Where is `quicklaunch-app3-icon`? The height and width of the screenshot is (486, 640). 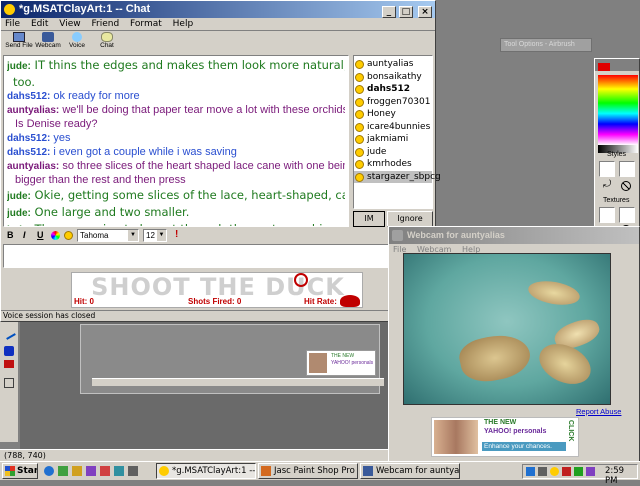 quicklaunch-app3-icon is located at coordinates (119, 471).